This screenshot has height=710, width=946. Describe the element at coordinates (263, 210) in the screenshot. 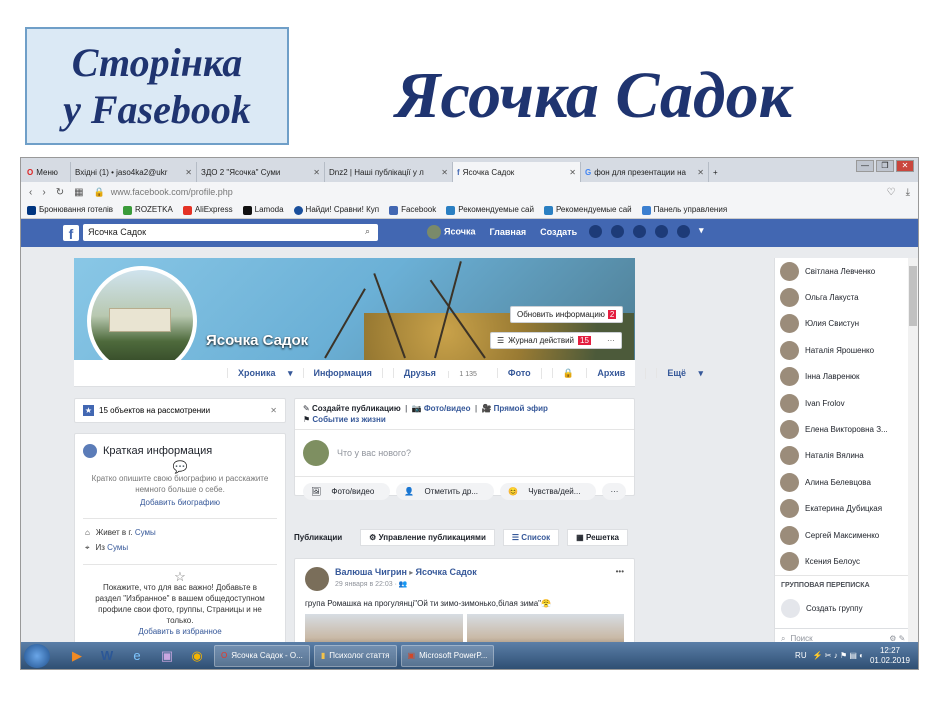

I see `bookmark-item: Lamoda` at that location.